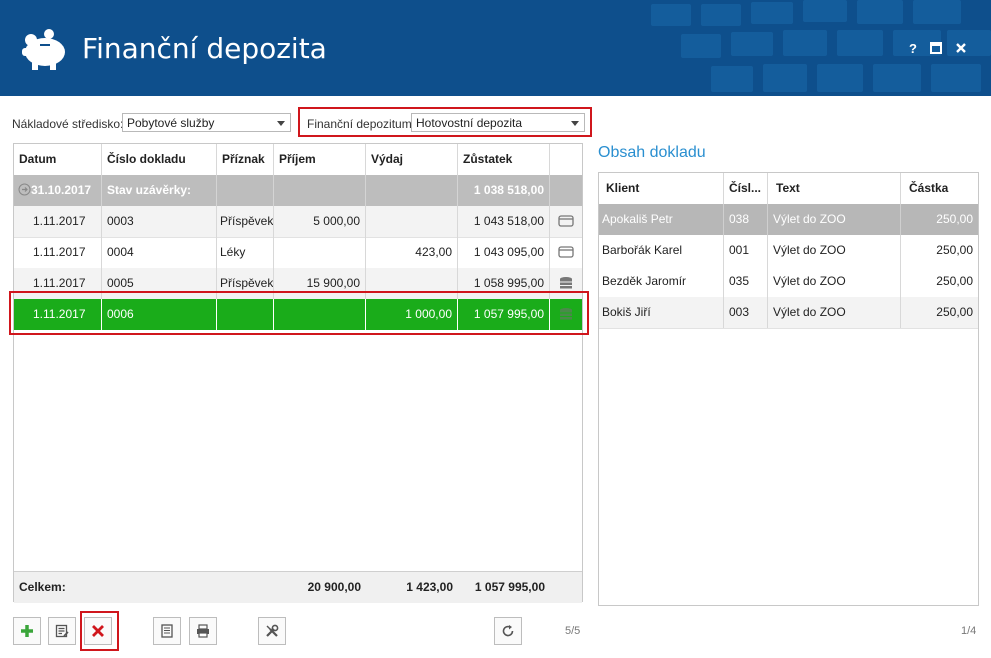 This screenshot has width=991, height=658. I want to click on cost-center-select: Pobytové služby, so click(206, 122).